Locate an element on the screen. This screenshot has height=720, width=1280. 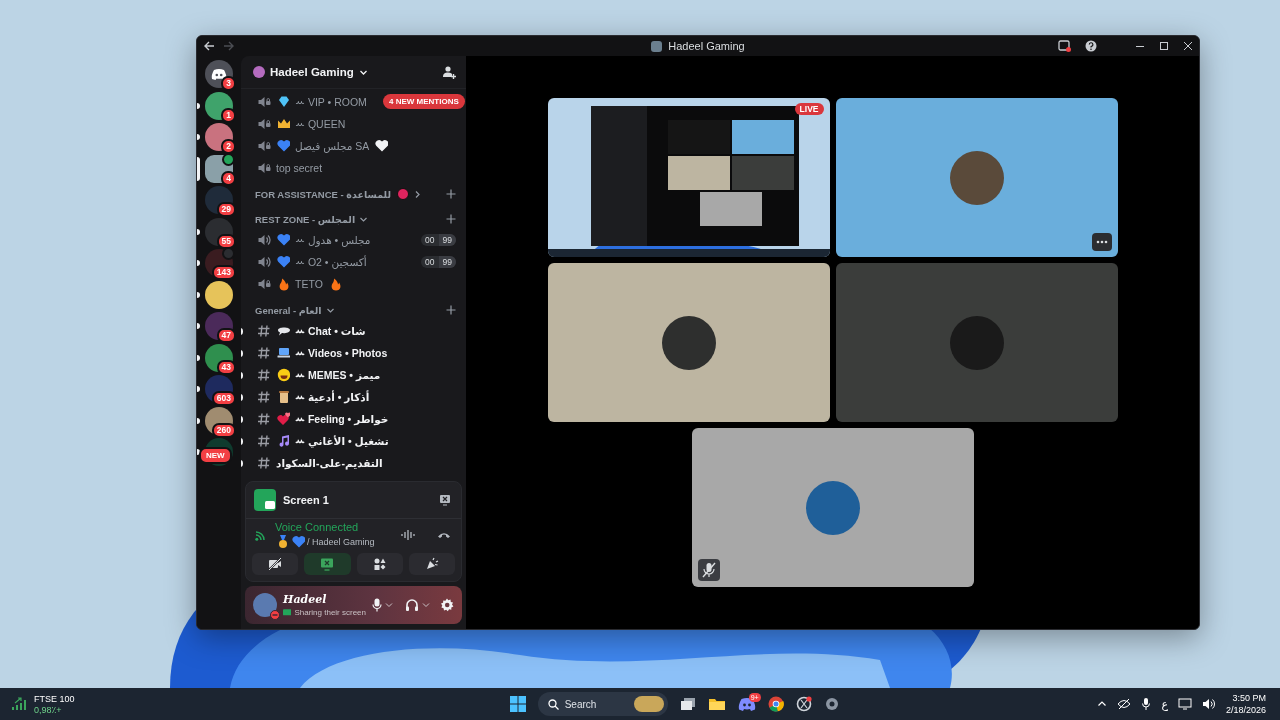
home-button is located at coordinates (219, 74).